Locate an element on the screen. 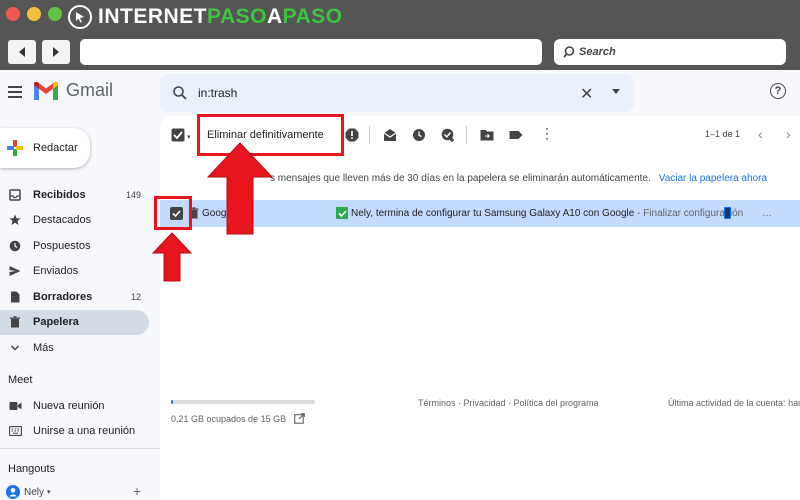 The width and height of the screenshot is (800, 500). gmail-logo: Gmail is located at coordinates (73, 90).